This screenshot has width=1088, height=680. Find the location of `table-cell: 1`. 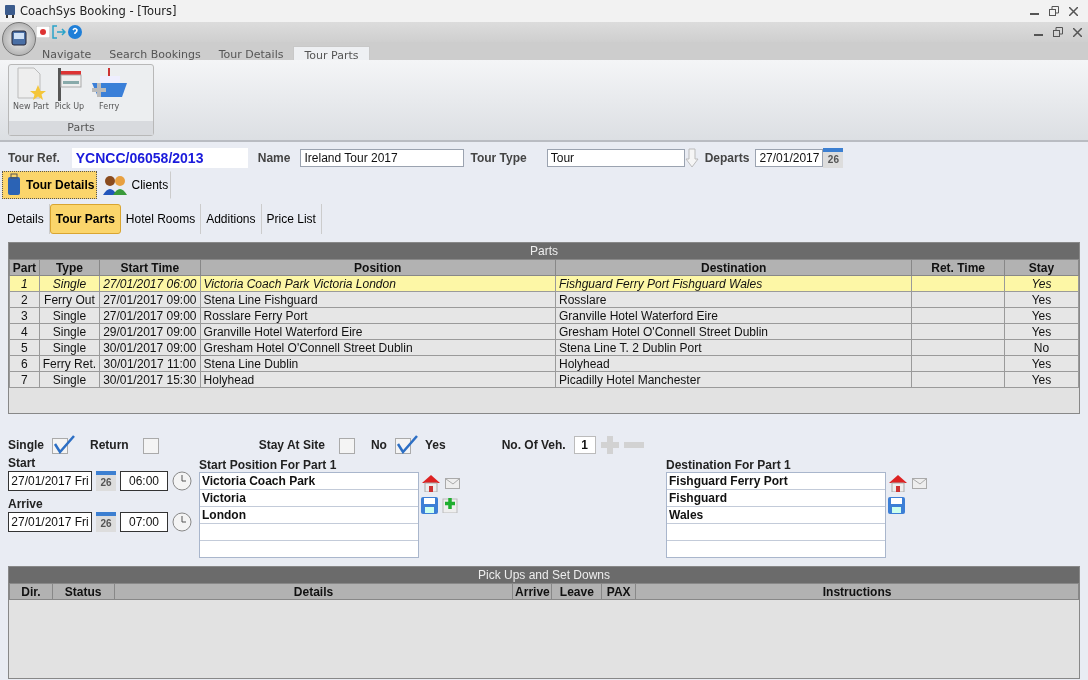

table-cell: 1 is located at coordinates (24, 283).